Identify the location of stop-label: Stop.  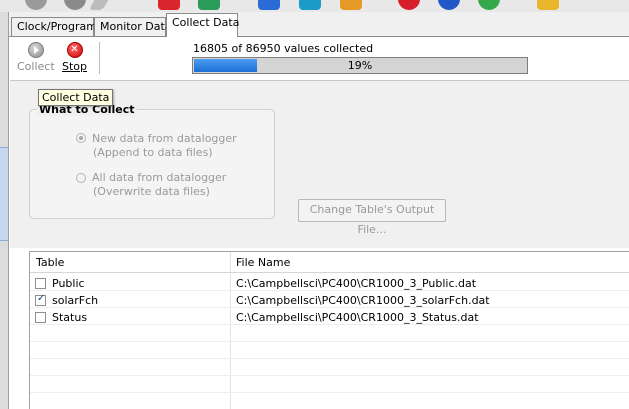
(75, 66).